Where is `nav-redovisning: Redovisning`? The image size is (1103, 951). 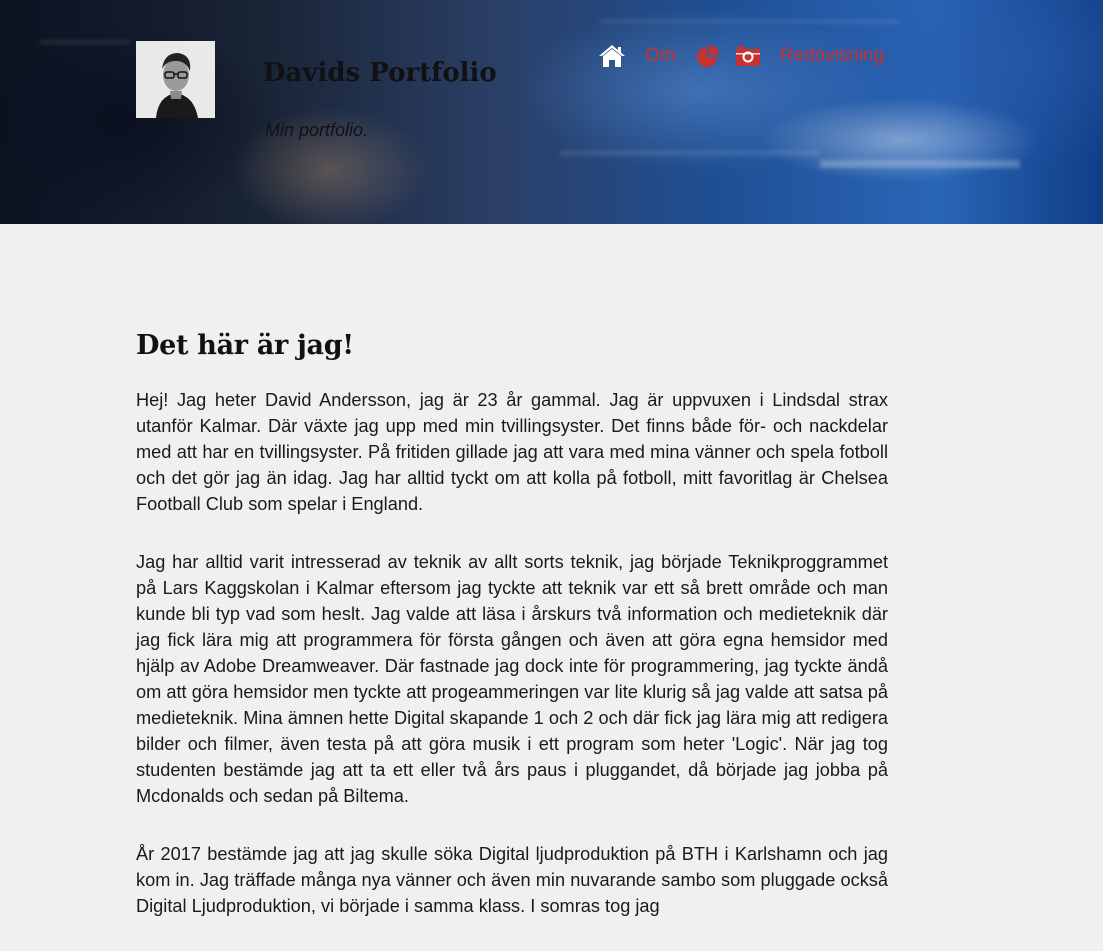
nav-redovisning: Redovisning is located at coordinates (832, 56).